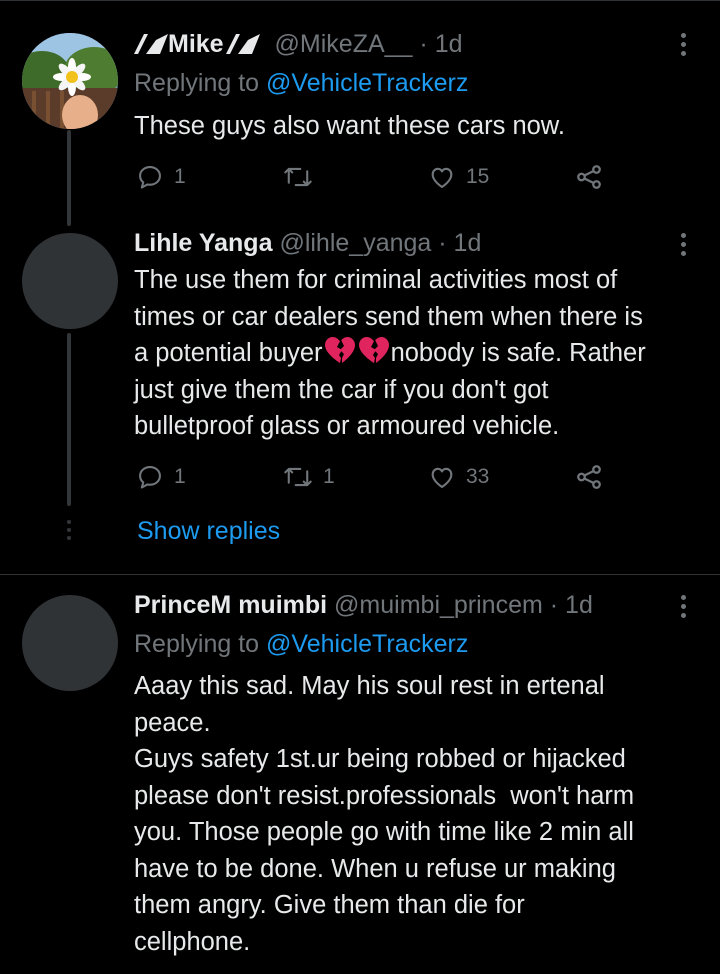  Describe the element at coordinates (192, 941) in the screenshot. I see `tweet-text-line: cellphone.` at that location.